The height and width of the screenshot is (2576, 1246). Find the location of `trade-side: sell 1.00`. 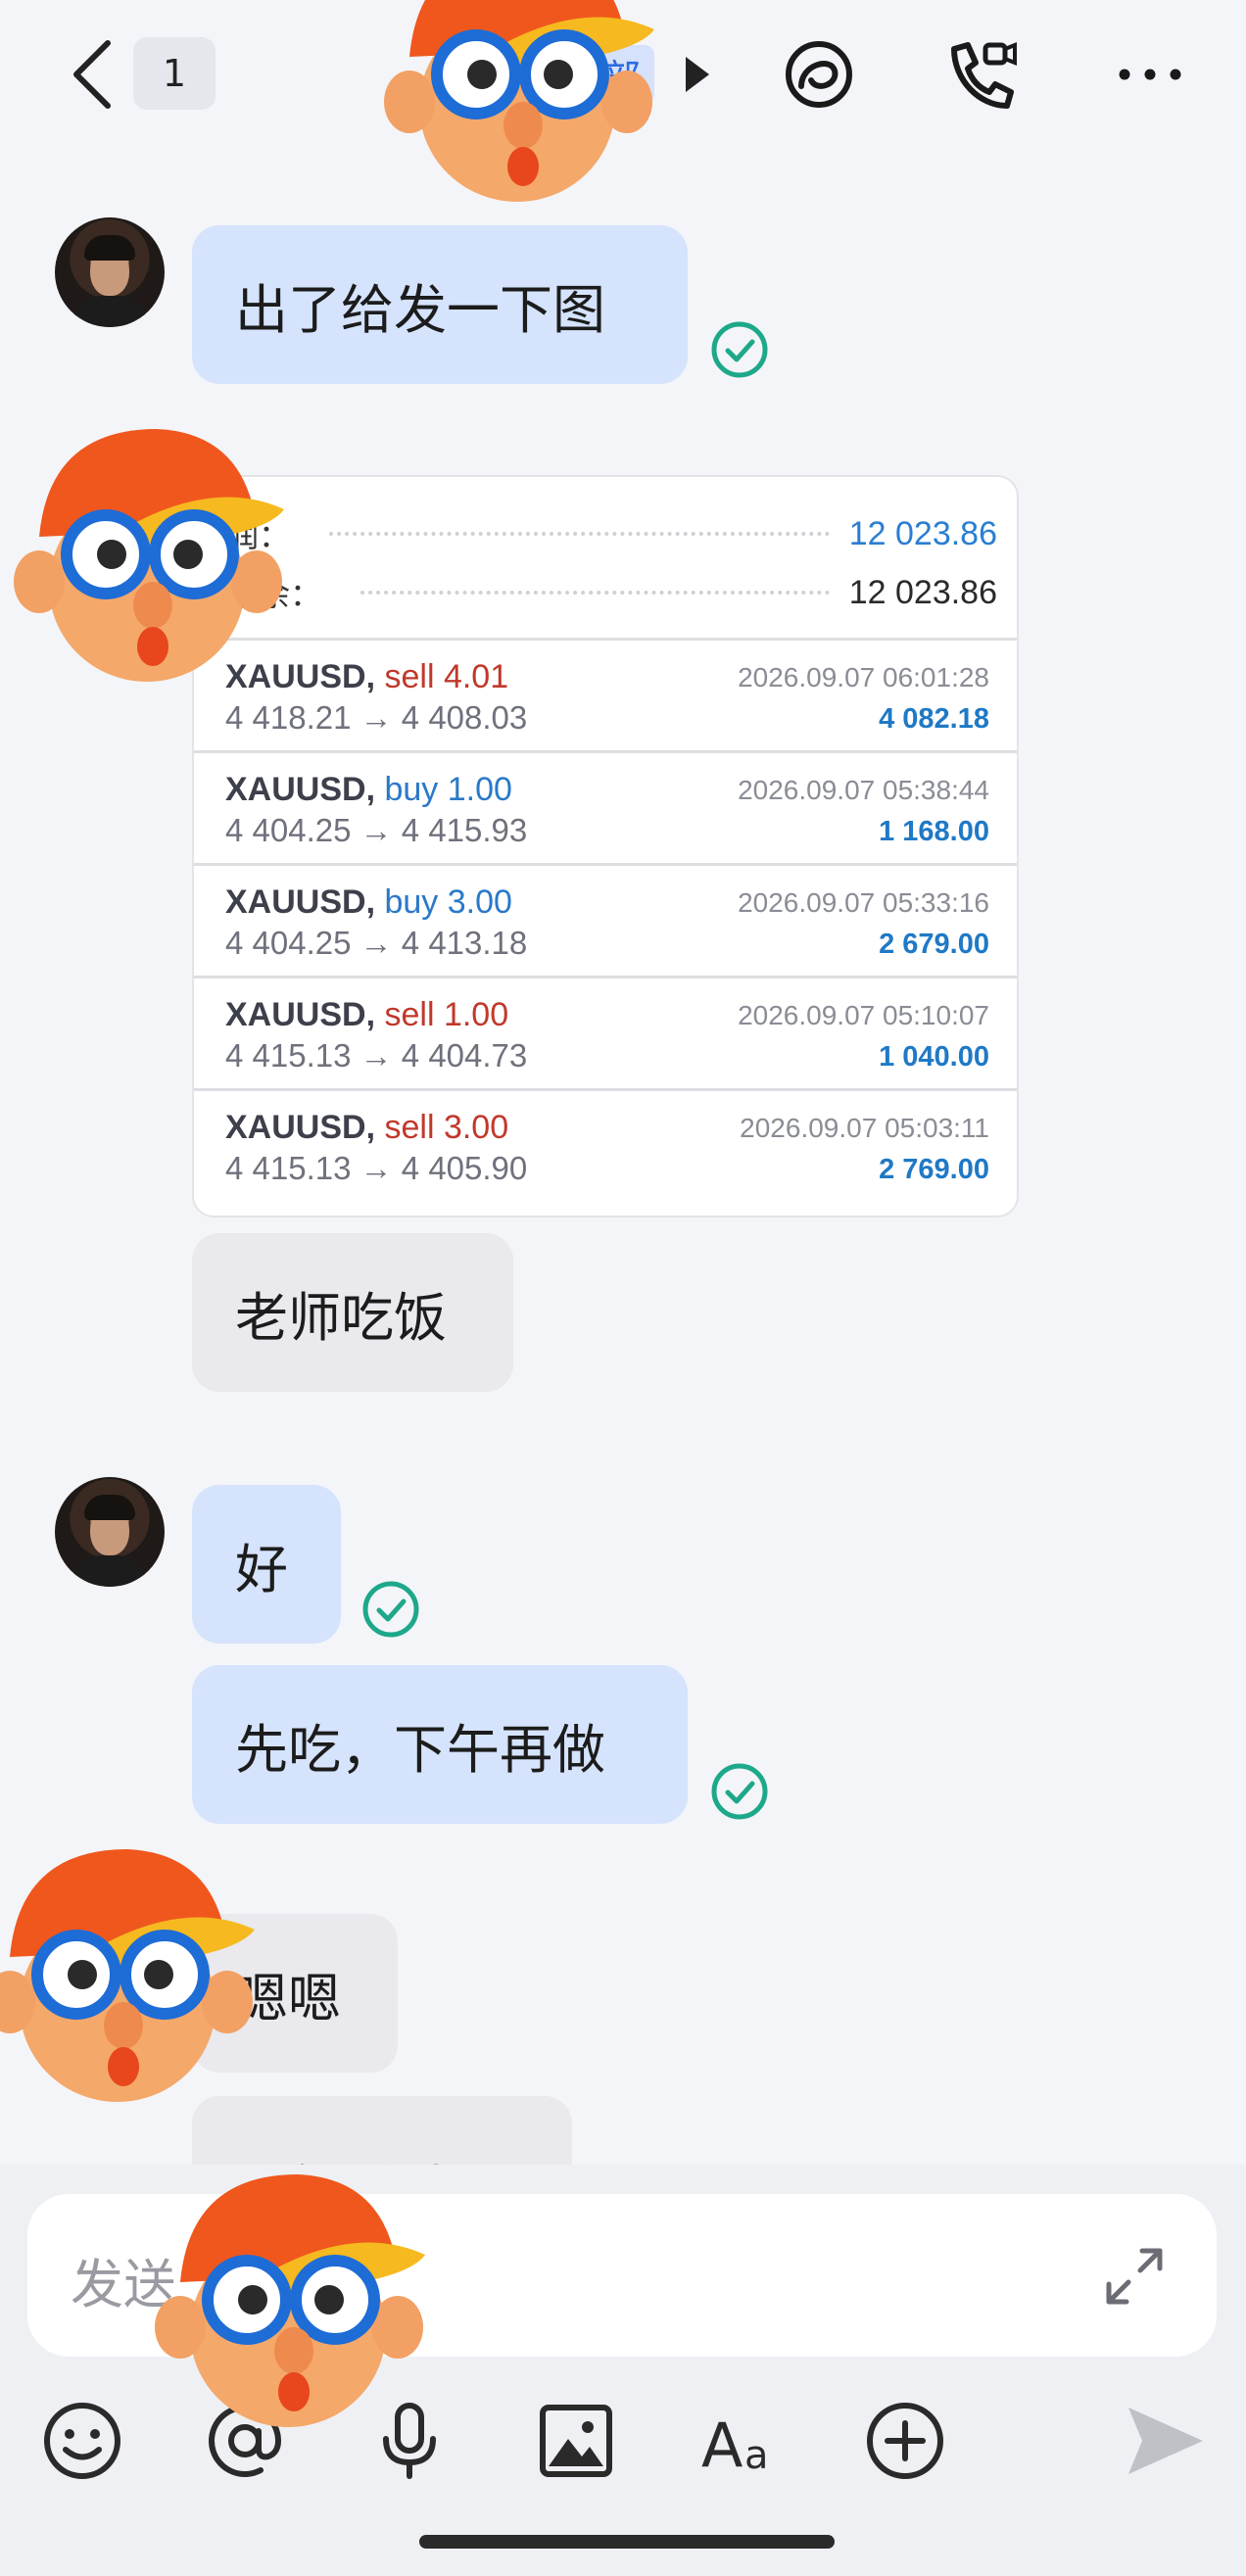

trade-side: sell 1.00 is located at coordinates (446, 1015).